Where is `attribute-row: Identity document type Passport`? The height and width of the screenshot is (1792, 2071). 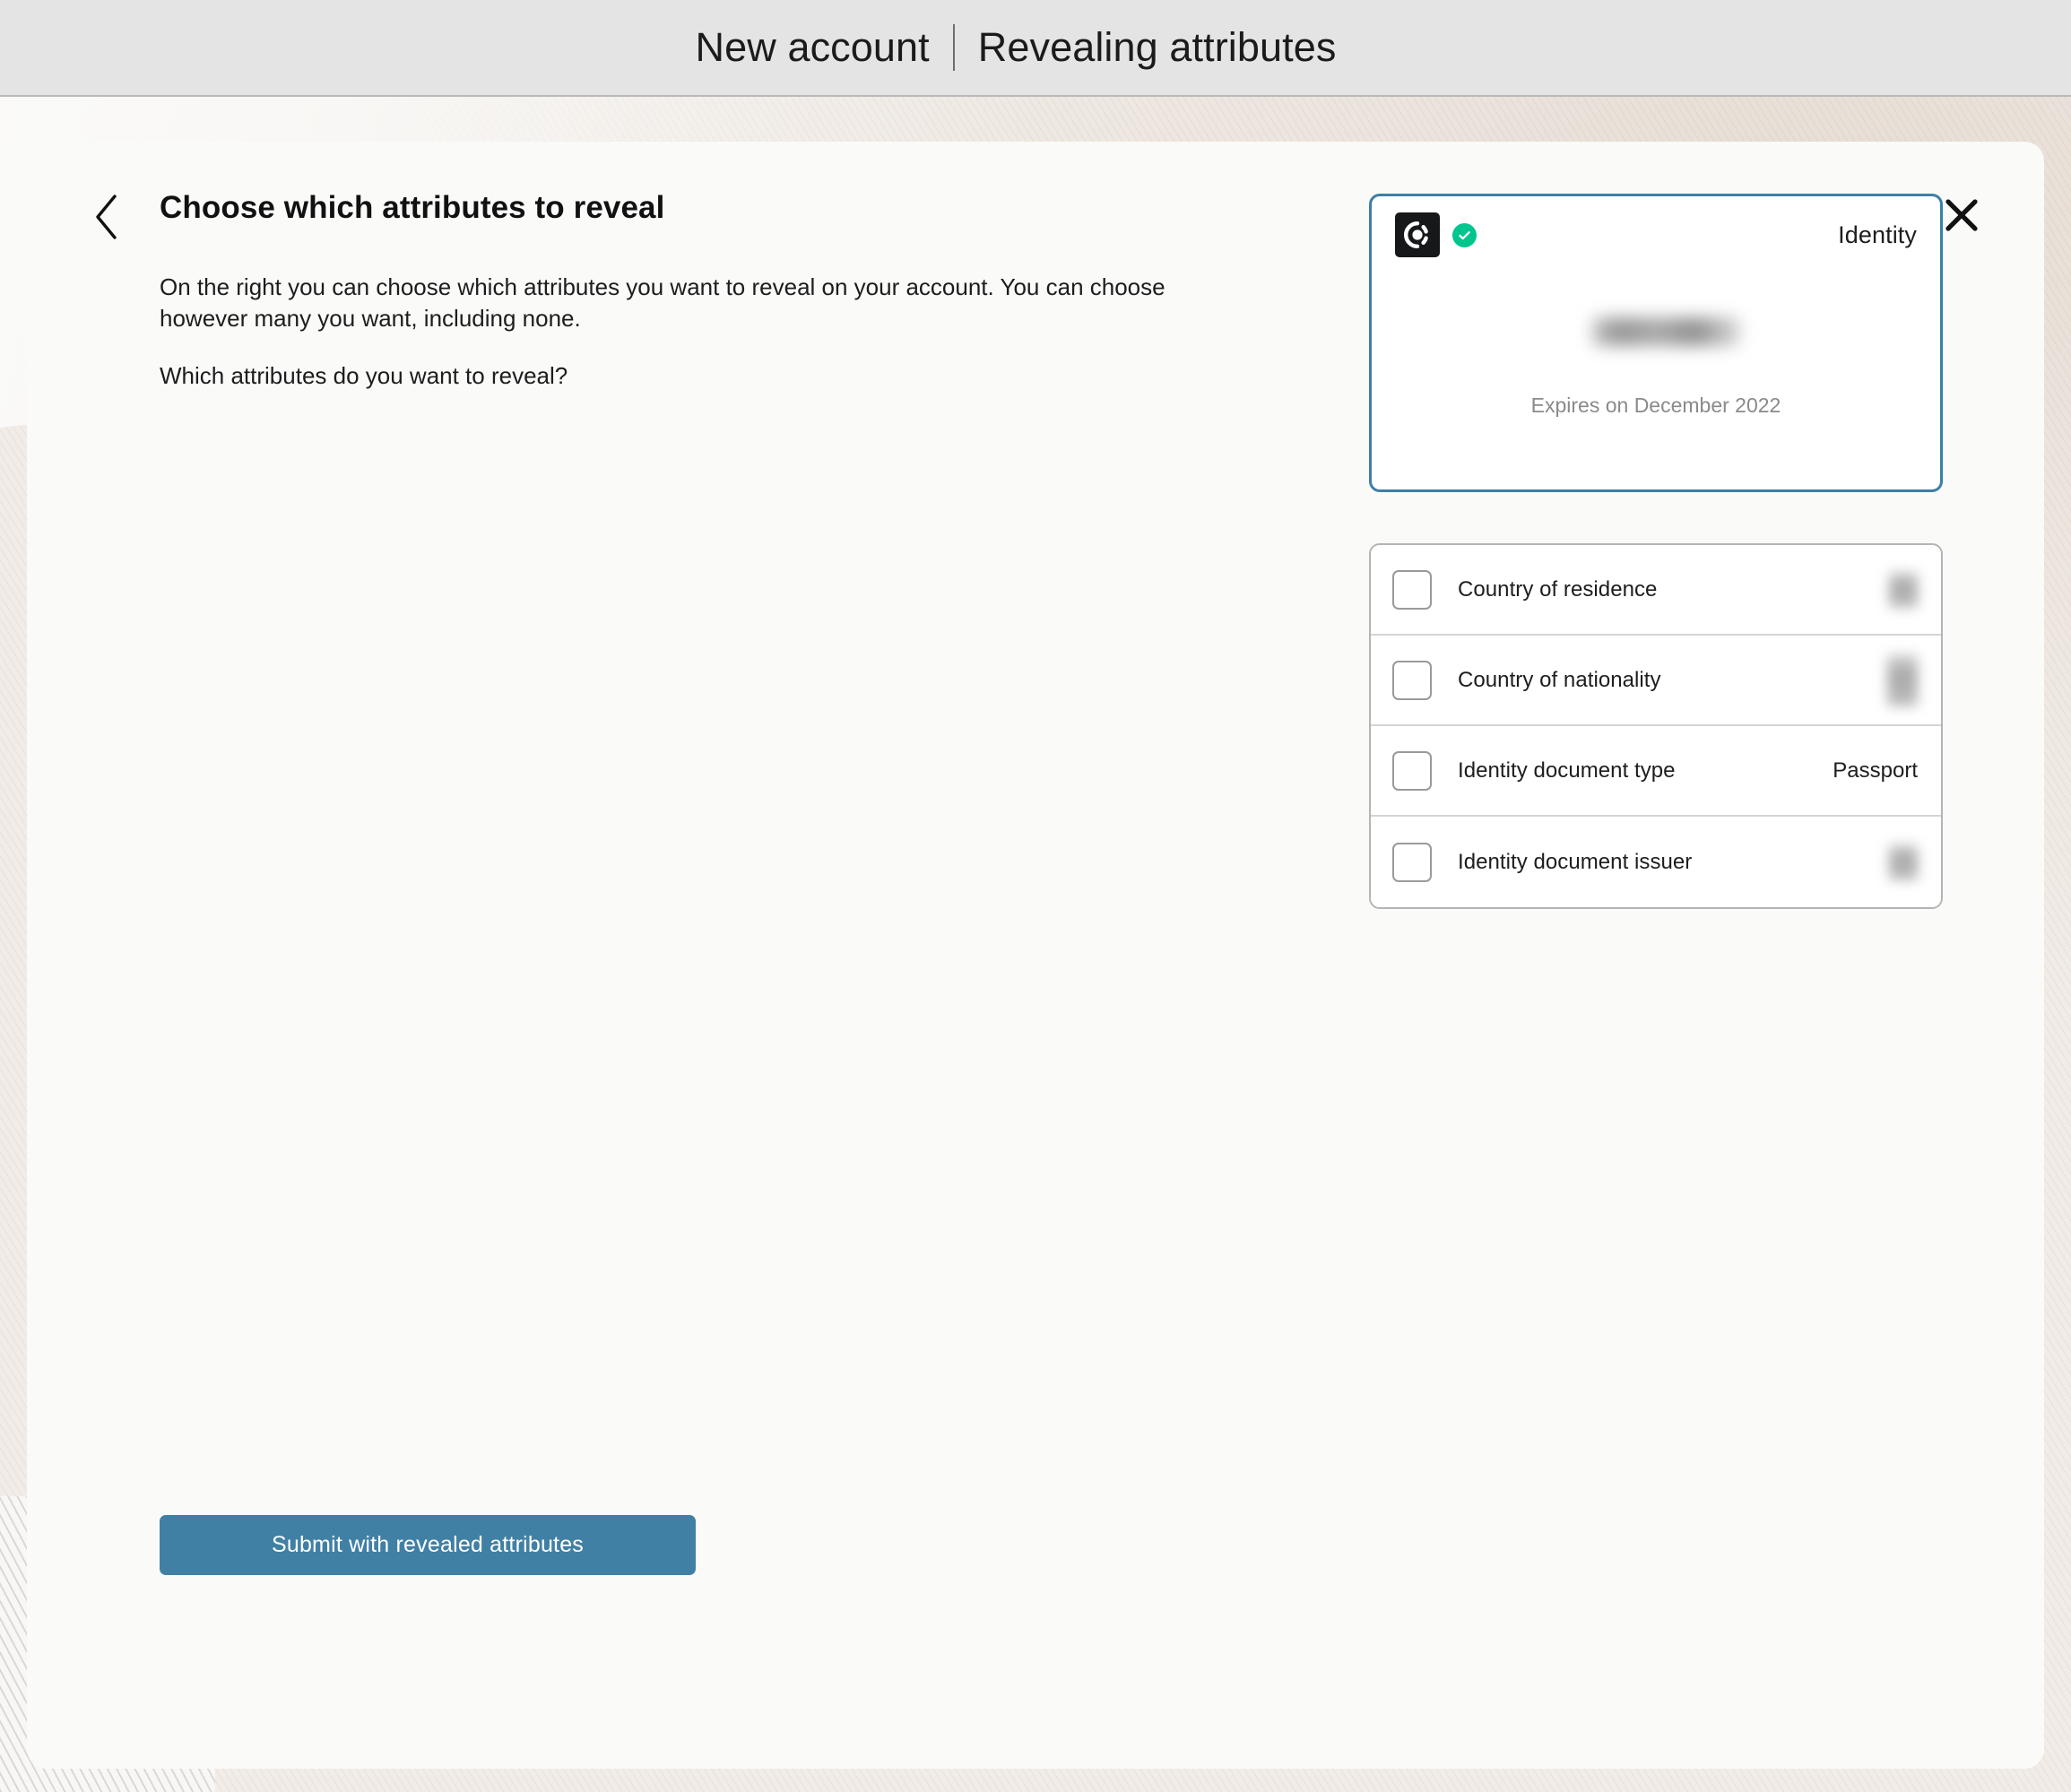
attribute-row: Identity document type Passport is located at coordinates (1656, 771).